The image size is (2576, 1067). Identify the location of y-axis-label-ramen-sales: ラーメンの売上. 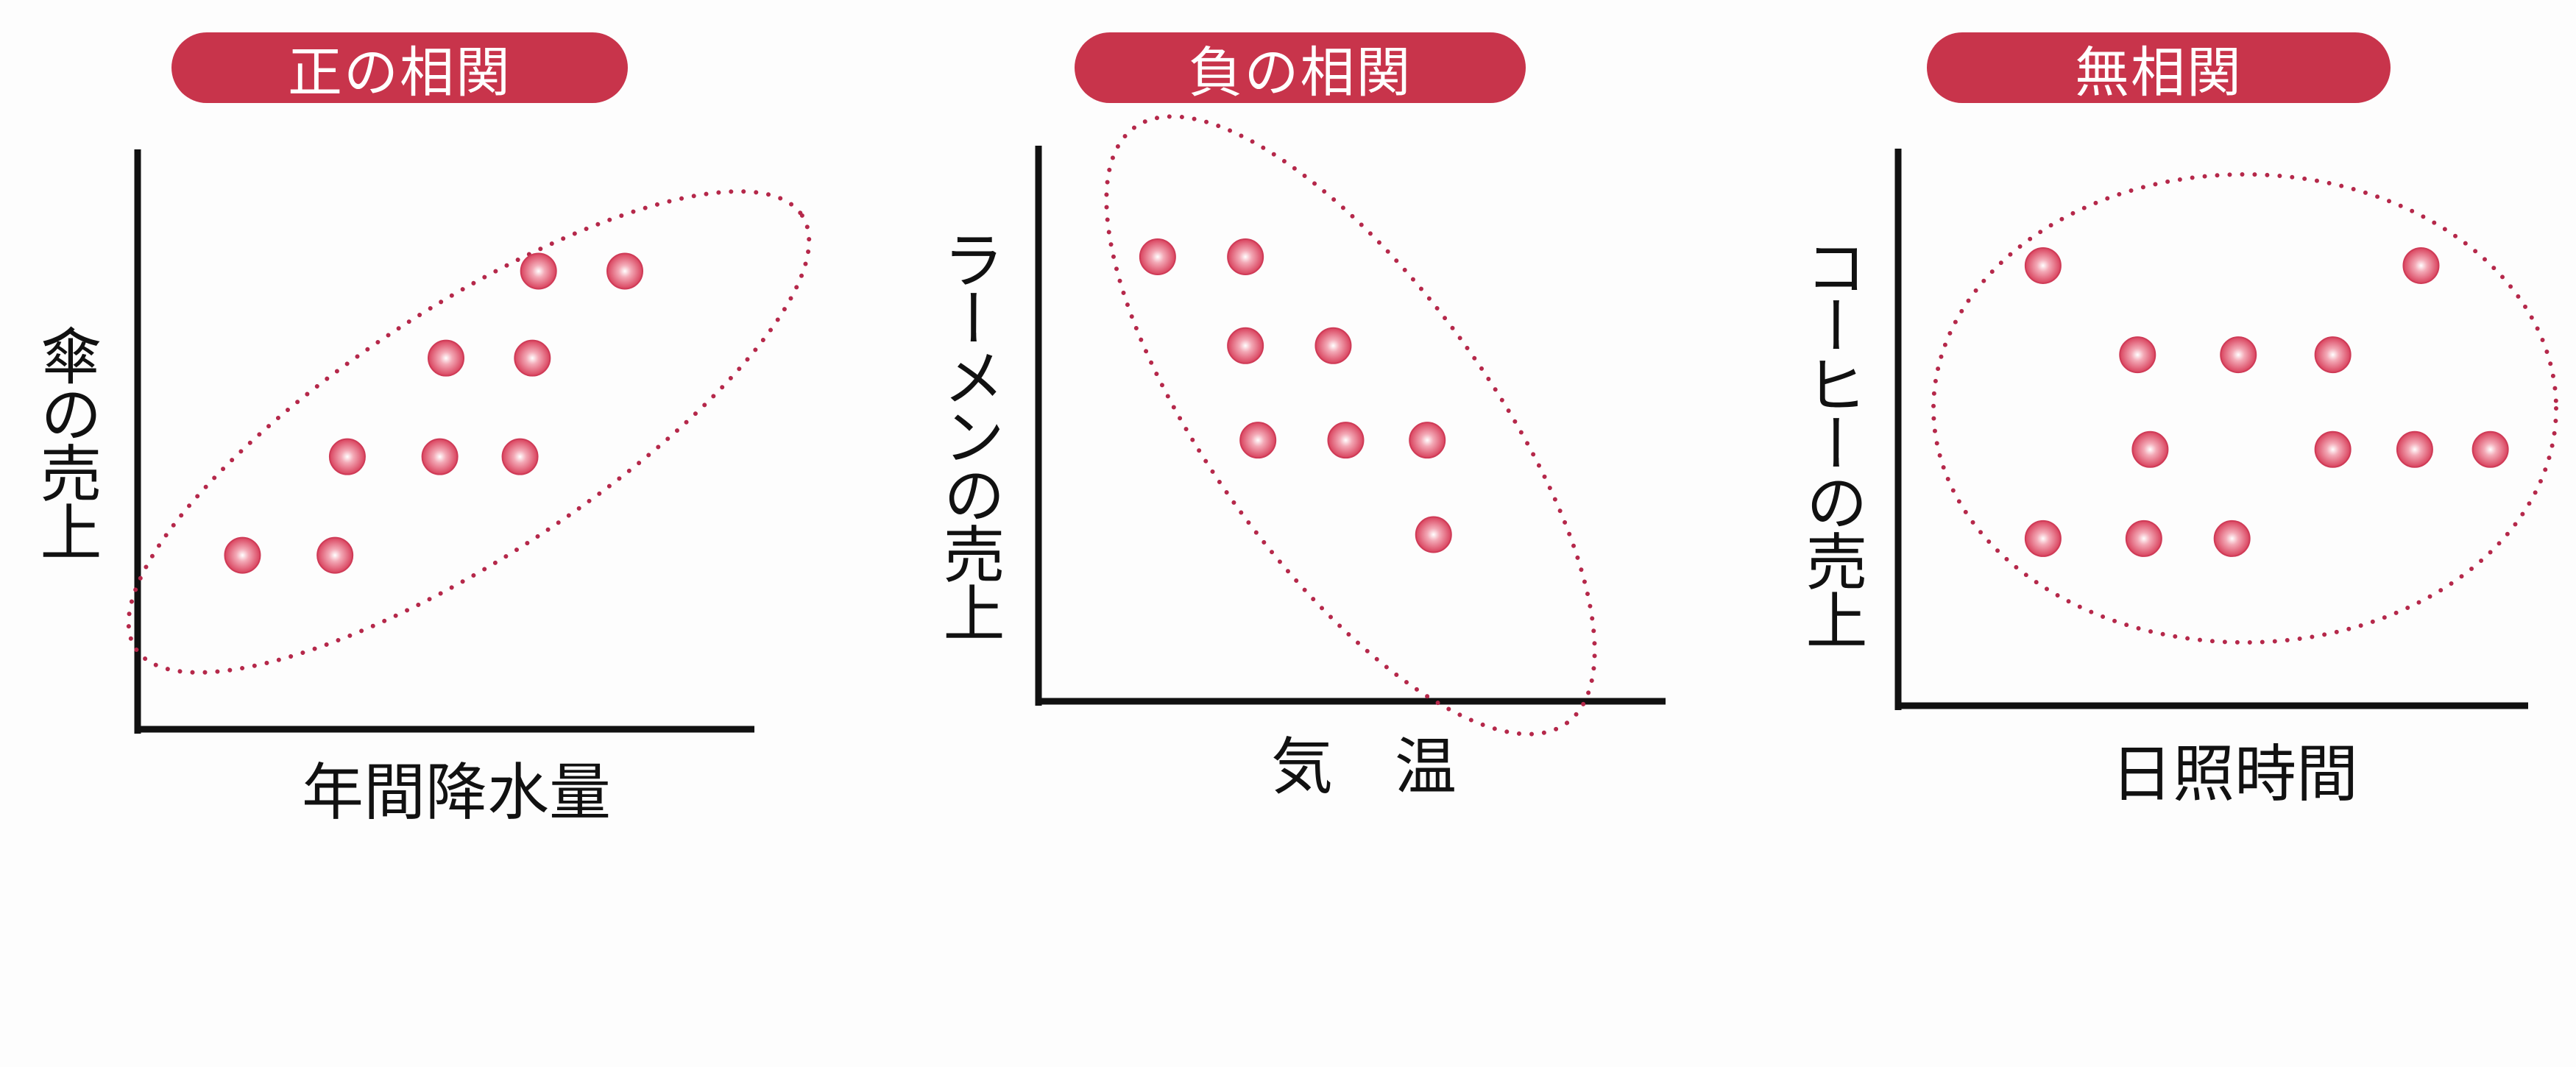
(969, 434).